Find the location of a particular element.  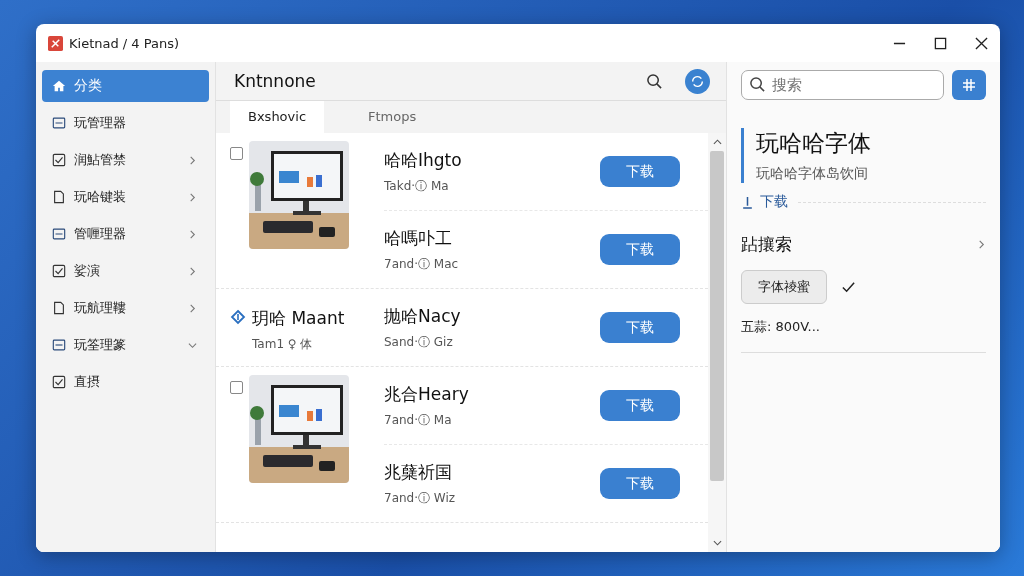

section-header: 跕攘索 is located at coordinates (863, 244).